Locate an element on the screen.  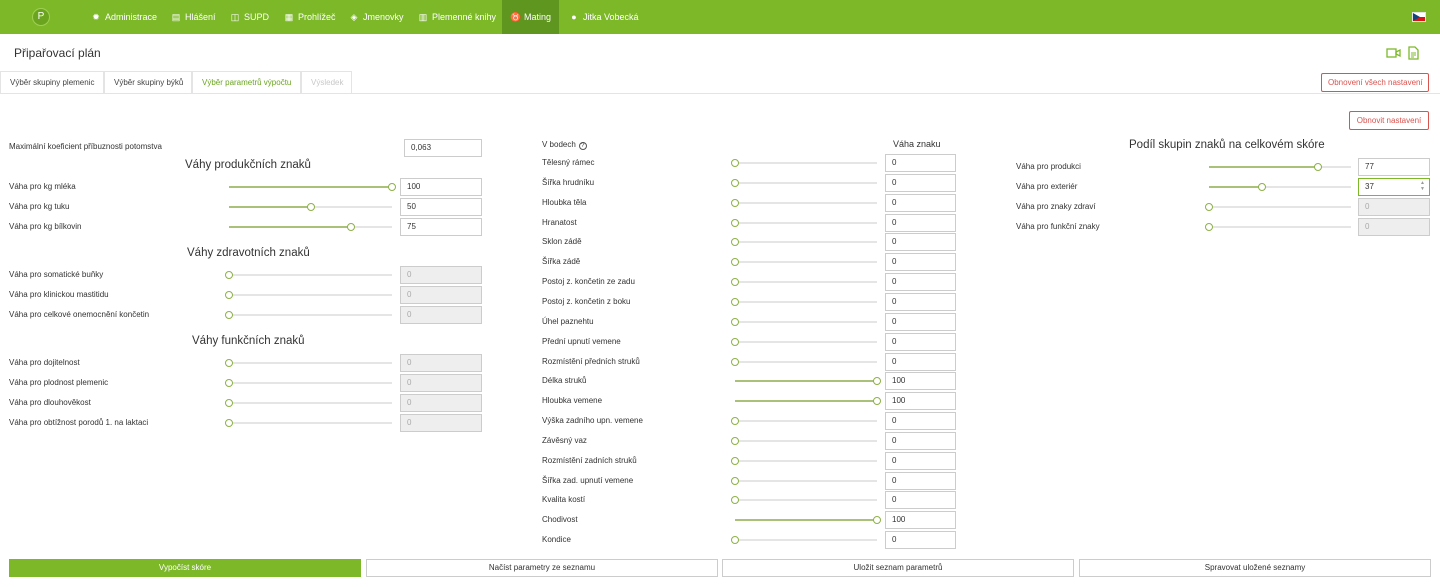
trait-weight-10-input: 0 is located at coordinates (920, 341).